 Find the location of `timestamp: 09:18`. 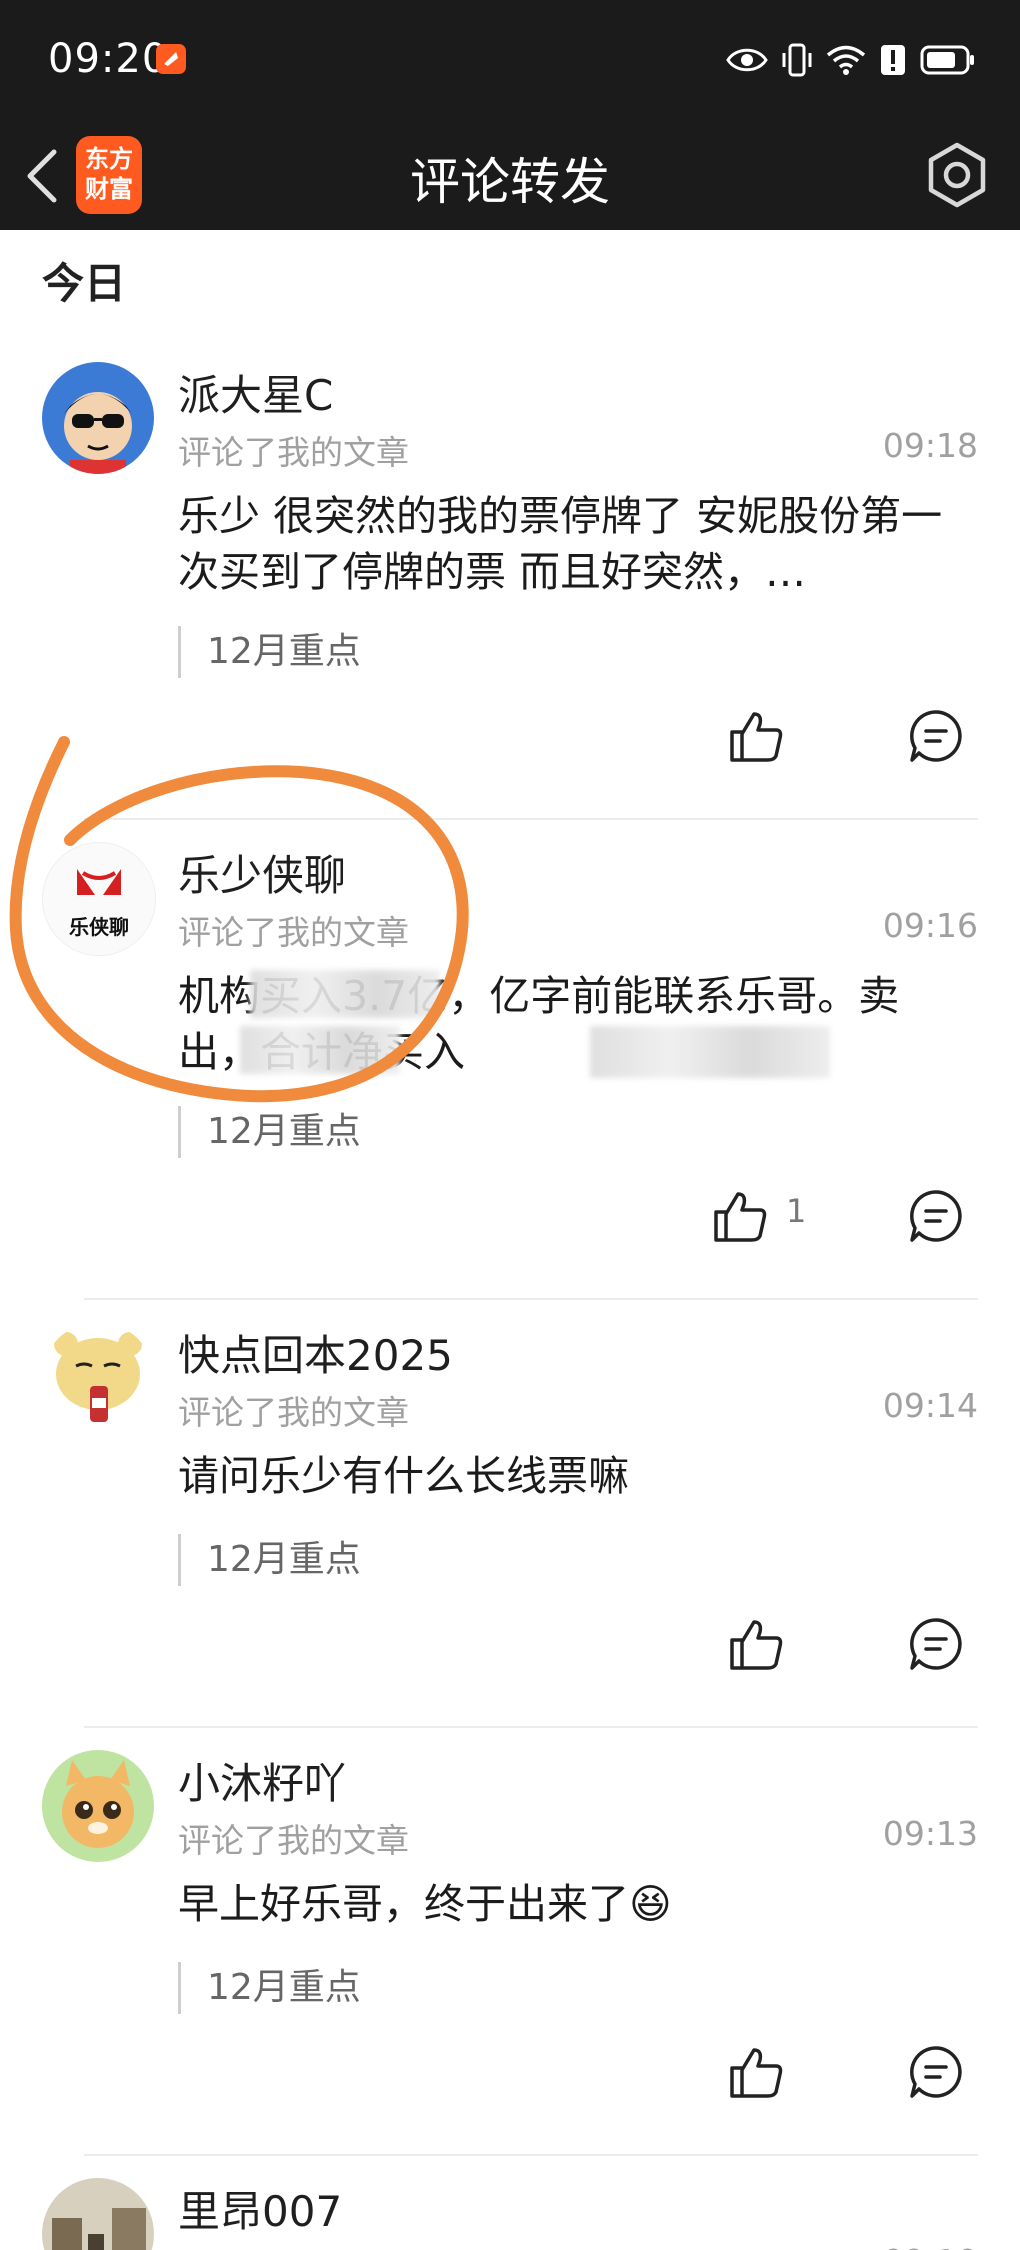

timestamp: 09:18 is located at coordinates (930, 445).